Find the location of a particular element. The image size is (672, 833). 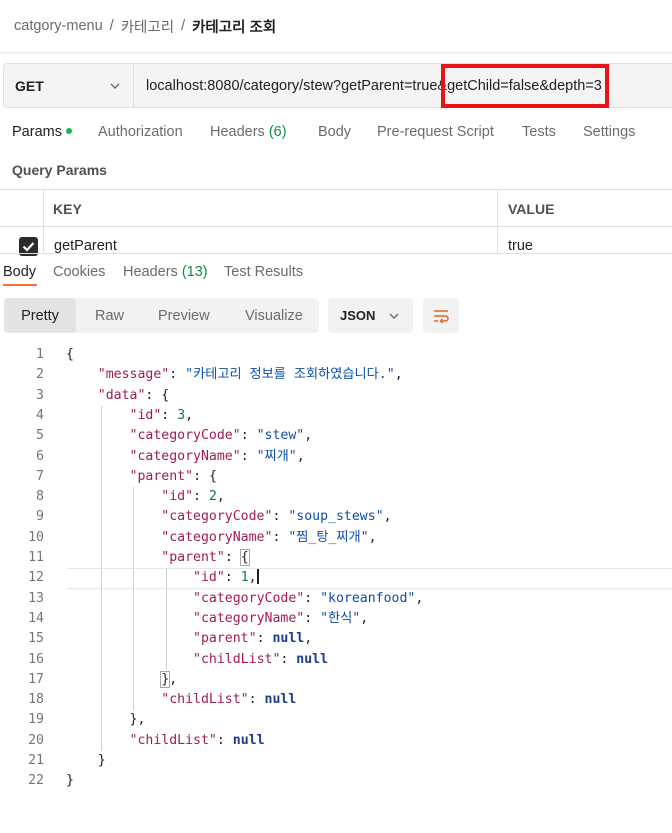

tab-test-results: Test Results is located at coordinates (263, 272).